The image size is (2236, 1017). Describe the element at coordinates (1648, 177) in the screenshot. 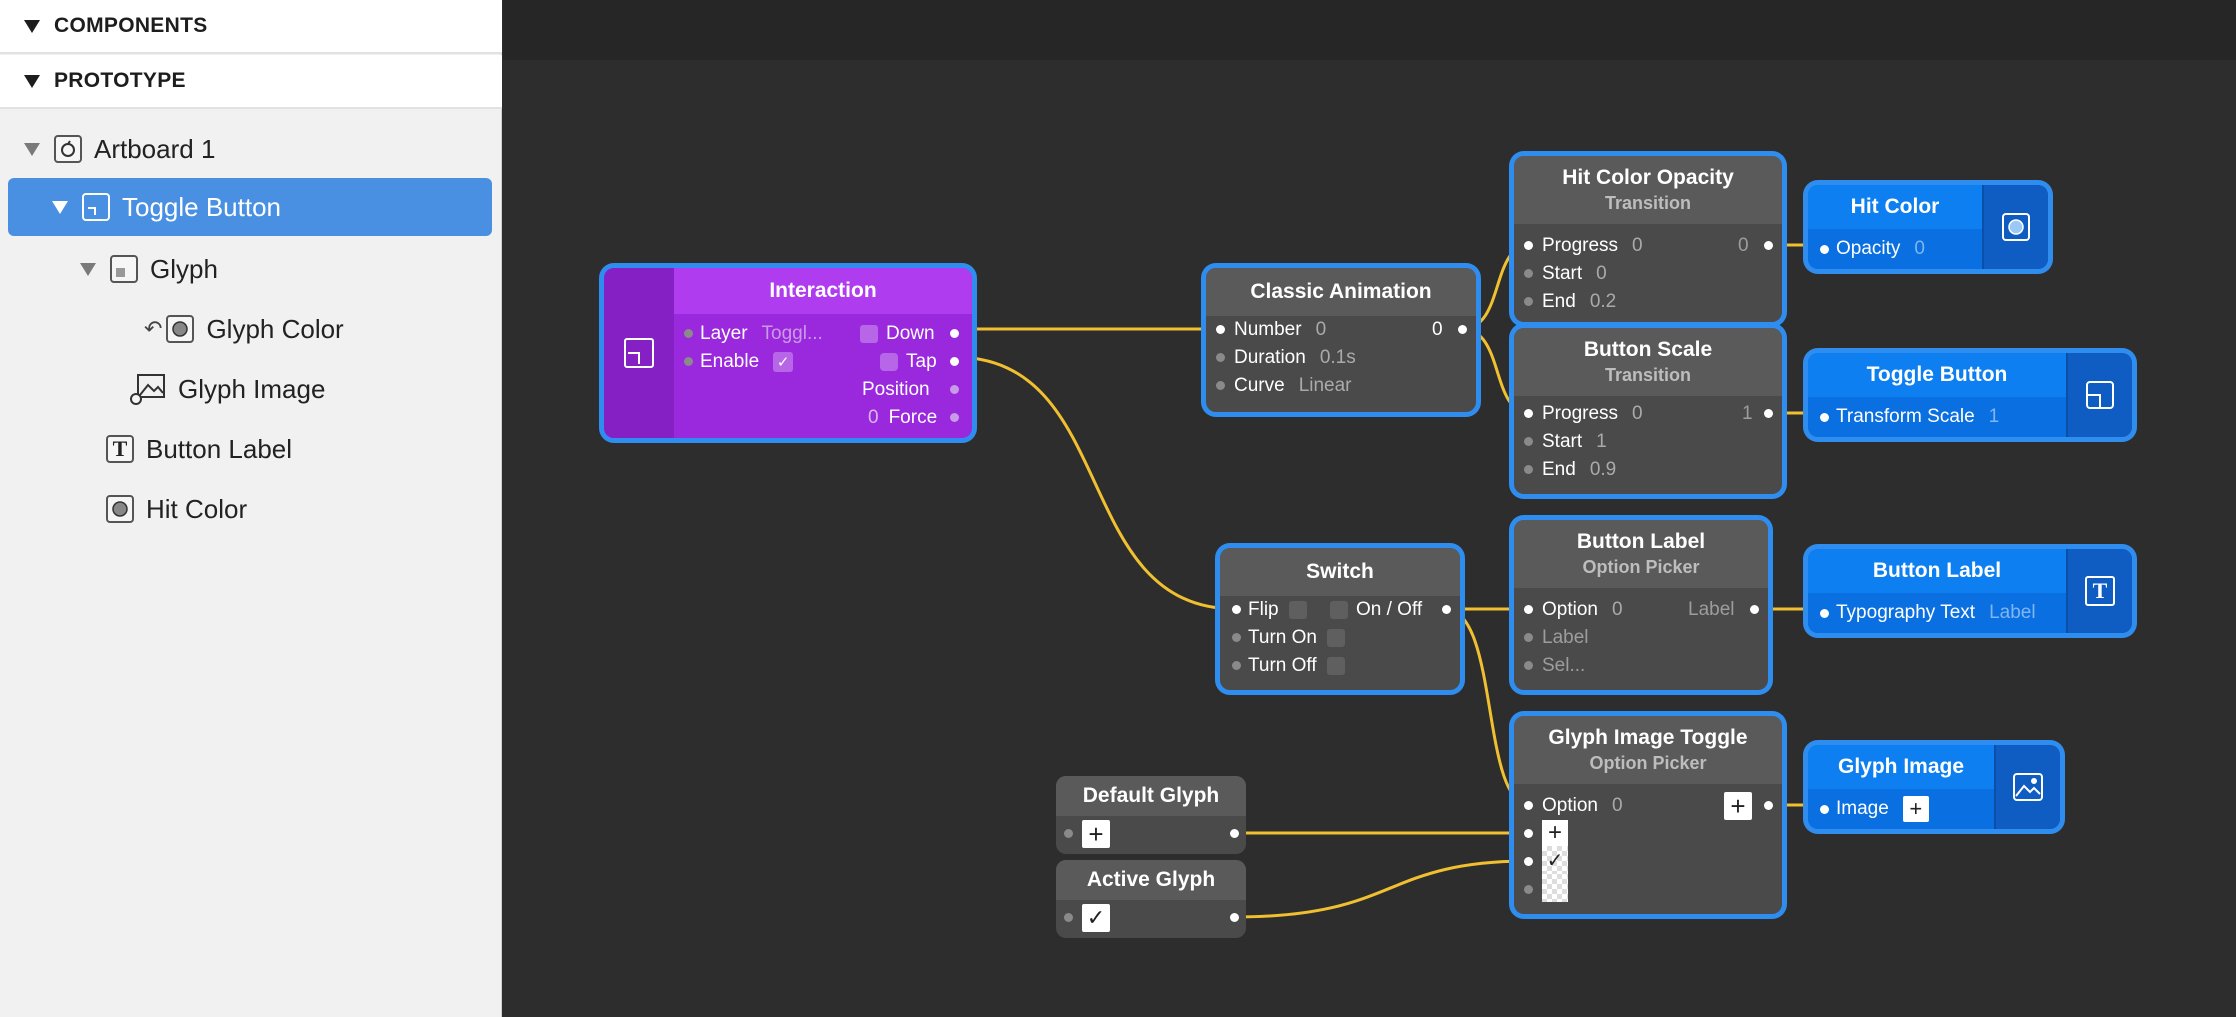

I see `node-title: Hit Color Opacity` at that location.